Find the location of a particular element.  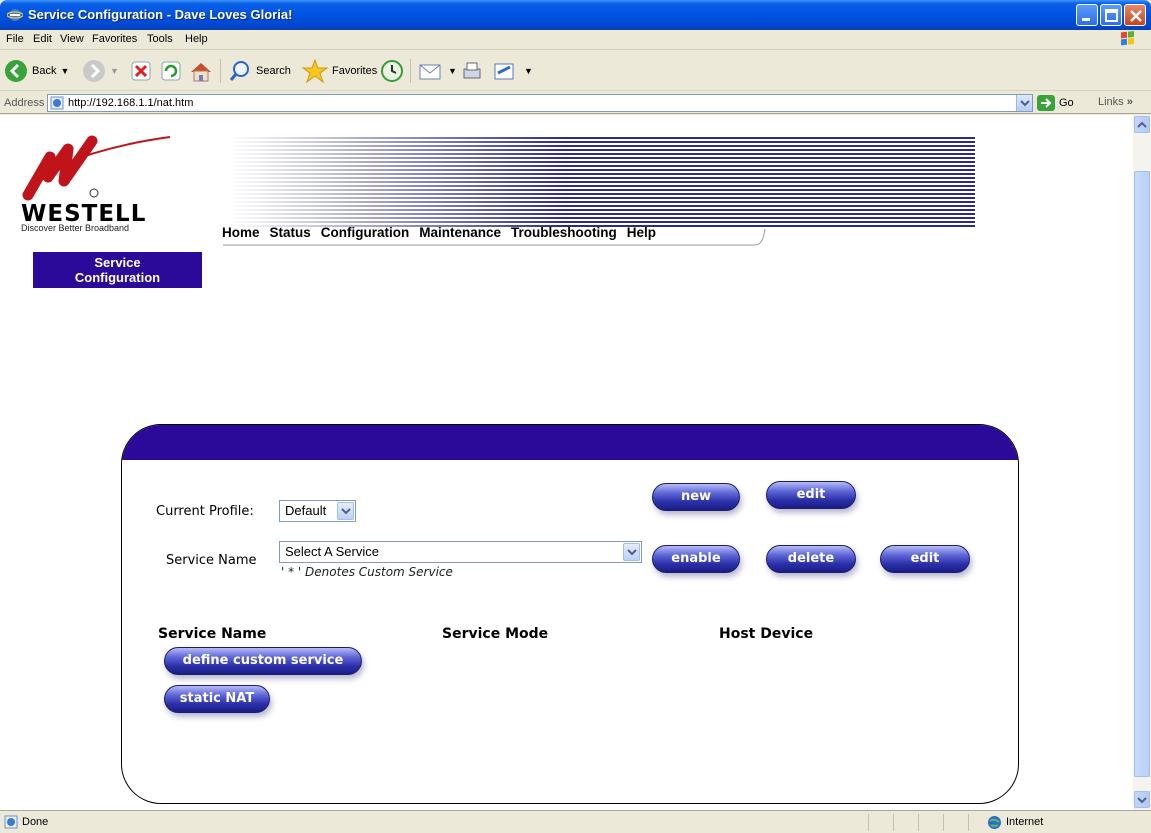

close-button is located at coordinates (1135, 15).